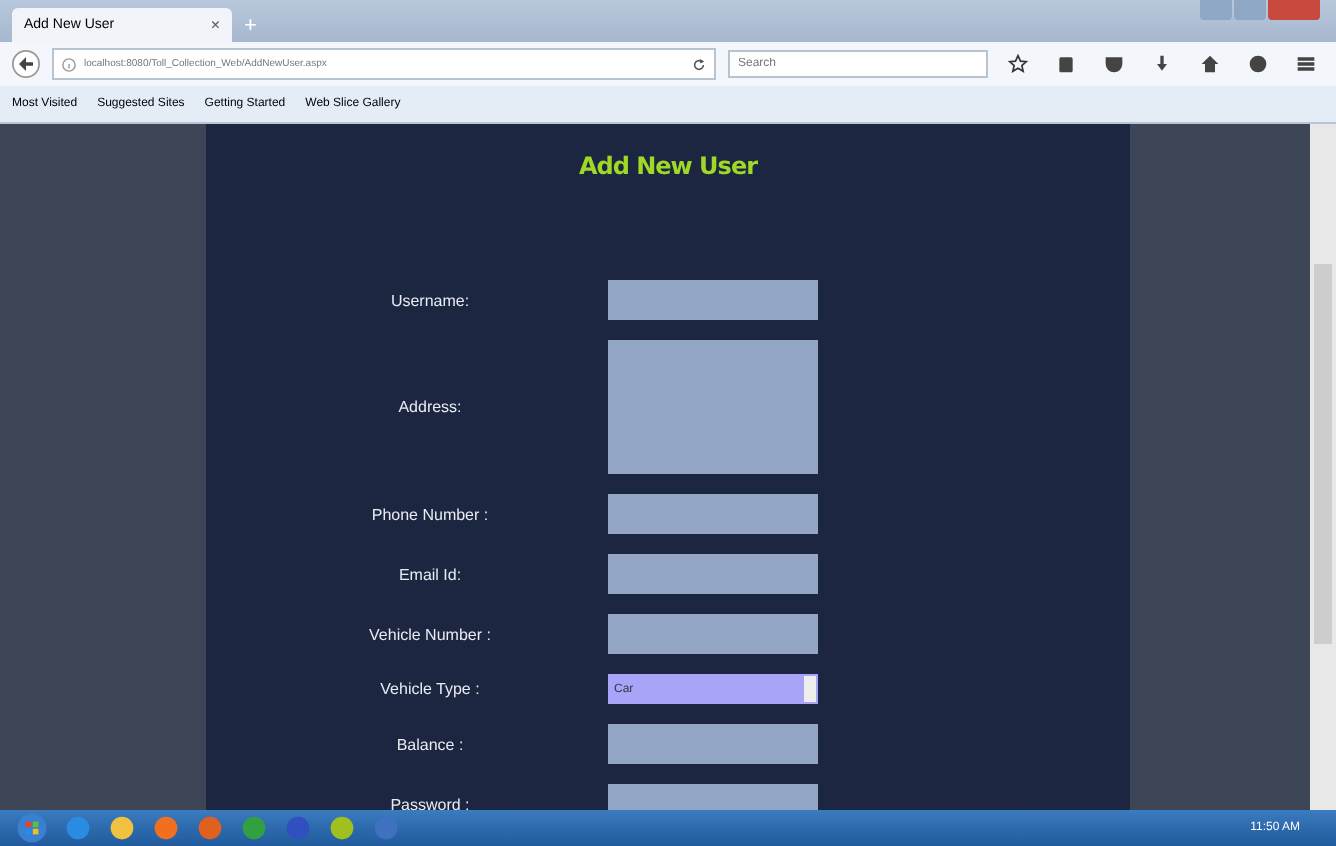  What do you see at coordinates (26, 64) in the screenshot?
I see `back-icon` at bounding box center [26, 64].